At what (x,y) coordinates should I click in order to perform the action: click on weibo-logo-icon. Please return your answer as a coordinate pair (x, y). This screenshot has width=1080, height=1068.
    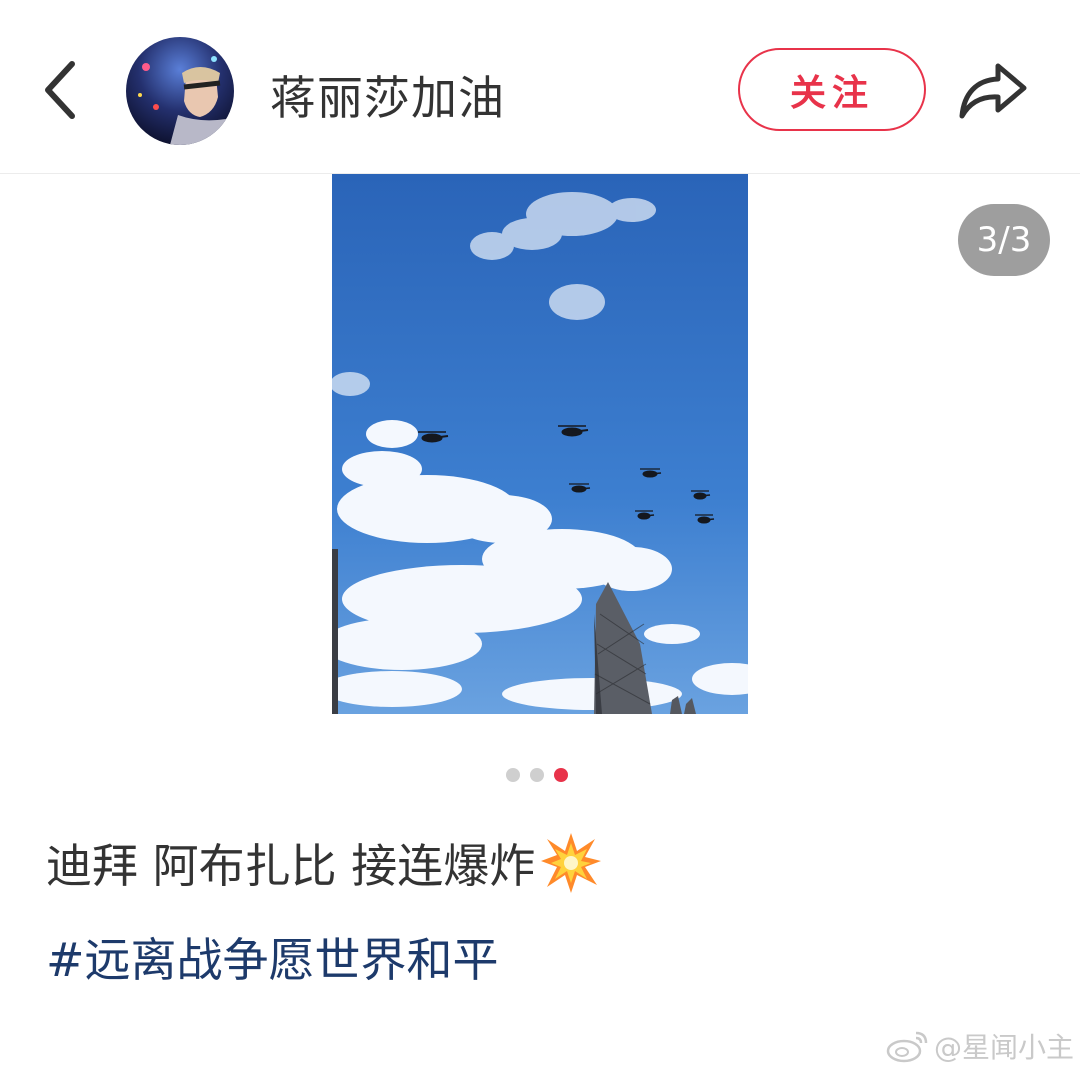
    Looking at the image, I should click on (907, 1047).